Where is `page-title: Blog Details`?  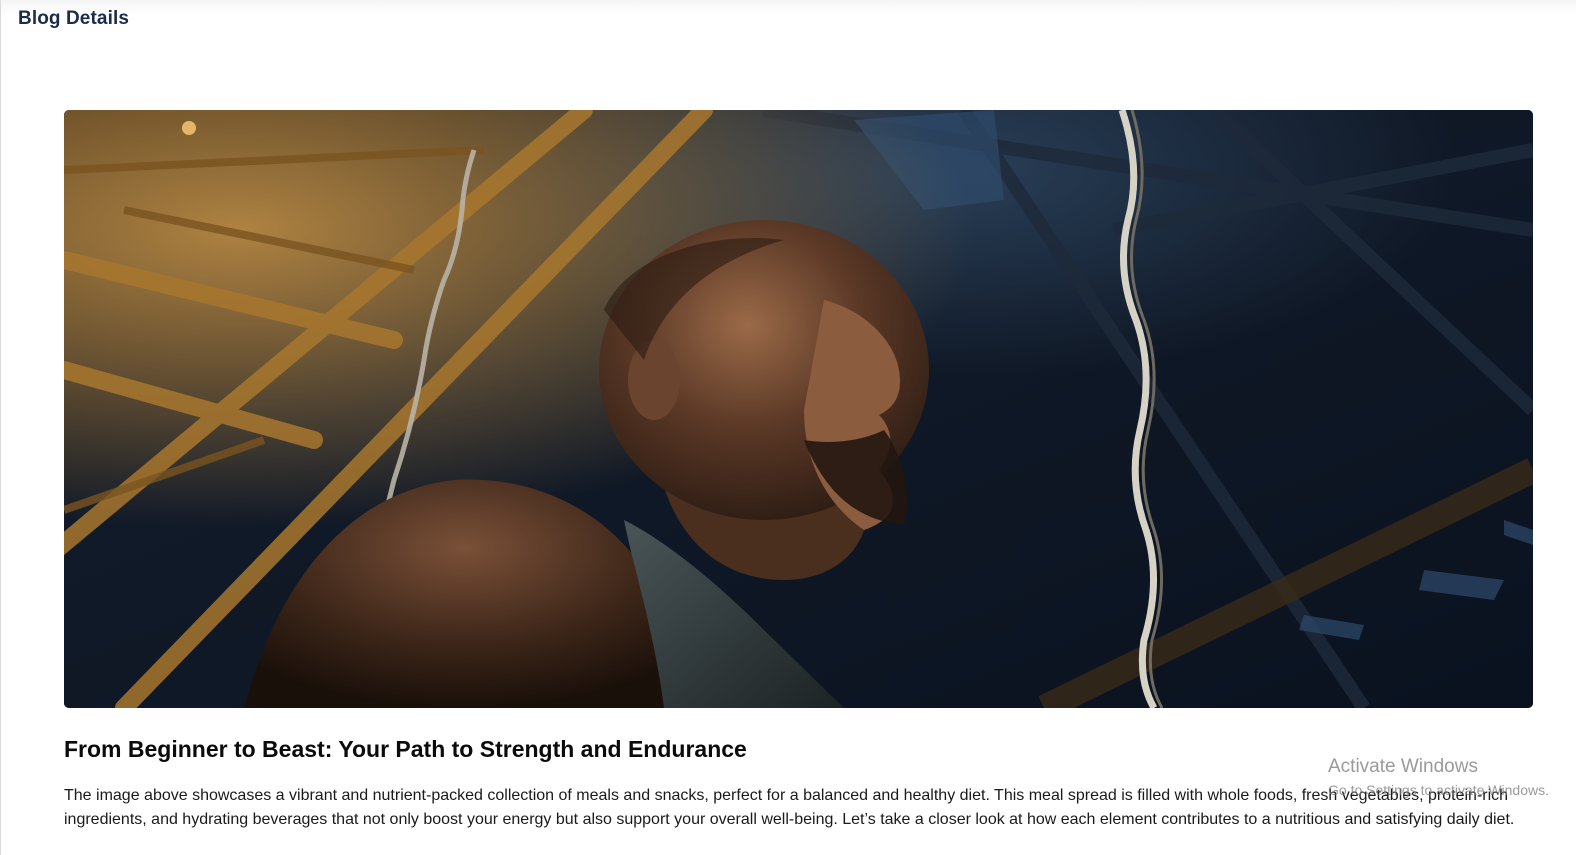
page-title: Blog Details is located at coordinates (73, 18).